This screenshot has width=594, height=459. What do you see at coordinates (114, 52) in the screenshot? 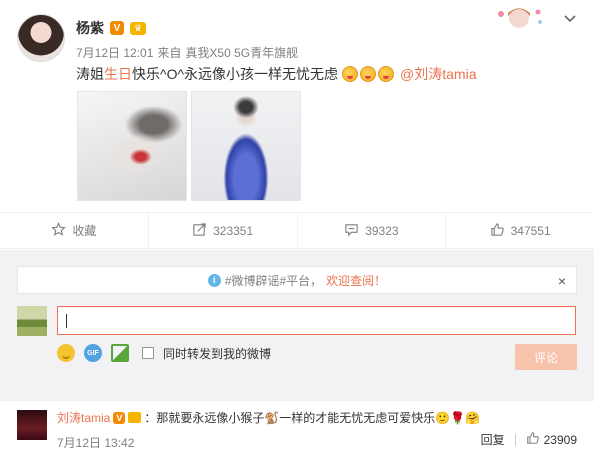
I see `post-time: 7月12日 12:01` at bounding box center [114, 52].